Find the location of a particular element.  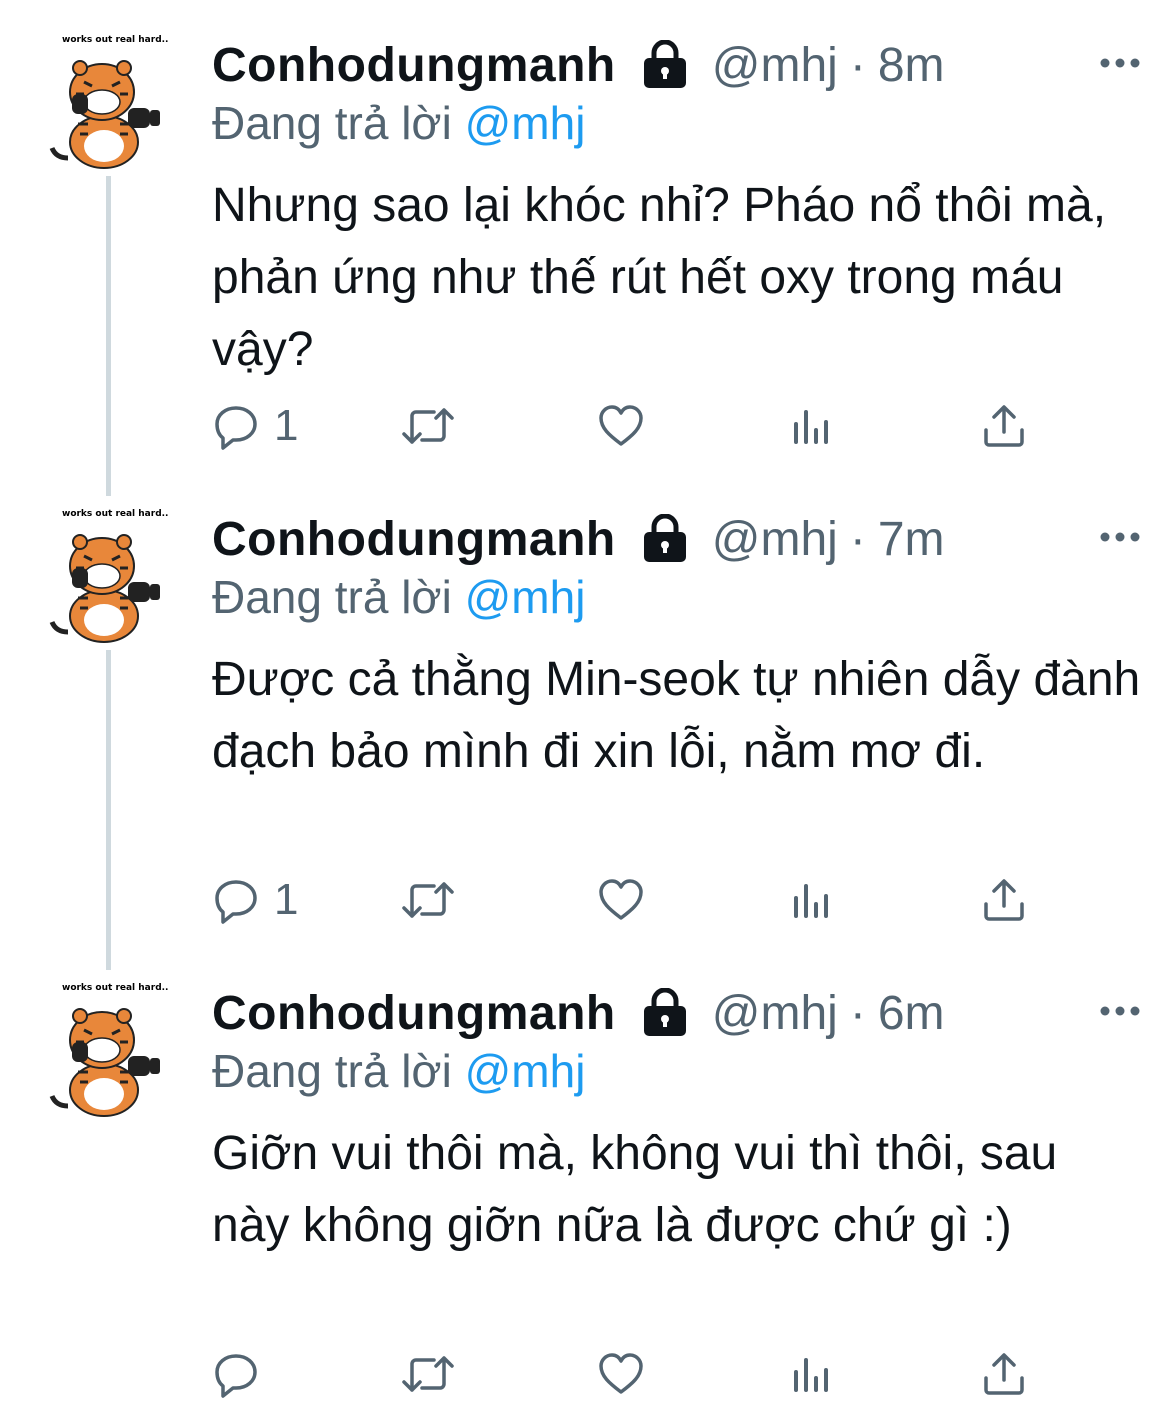

tweet-header: Conhodungmanh @mhj · 8m is located at coordinates (578, 65).